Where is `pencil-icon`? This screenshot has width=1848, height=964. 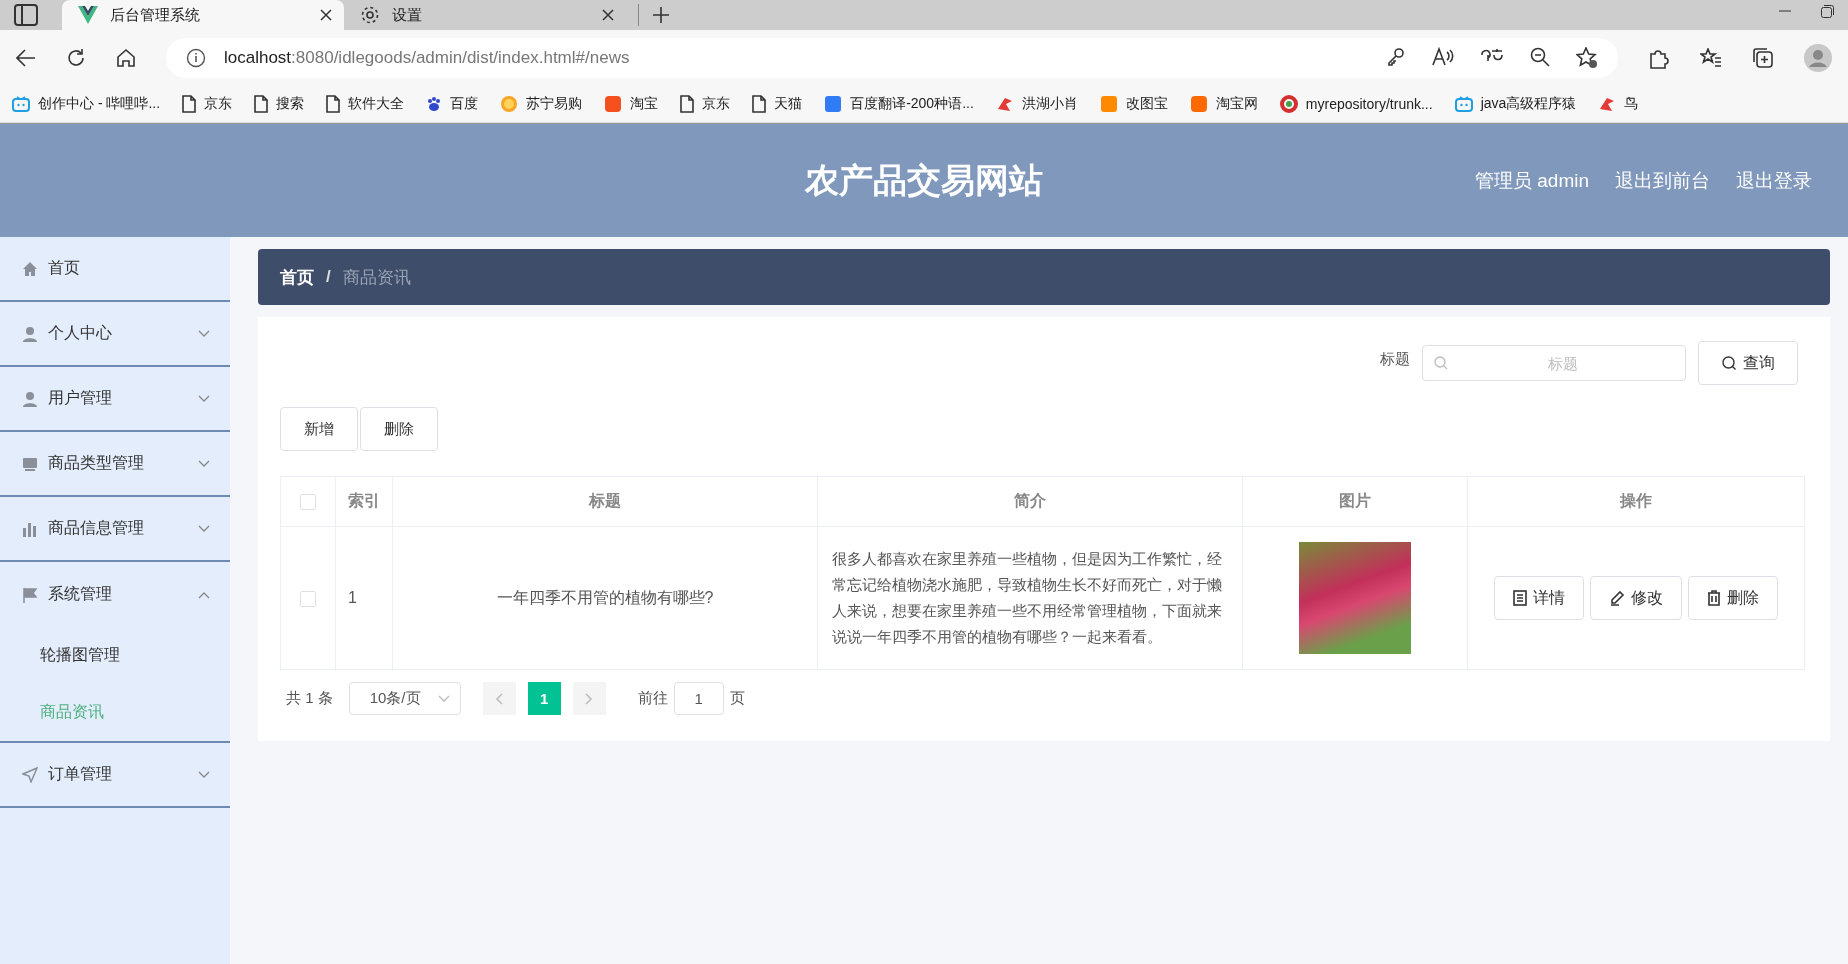 pencil-icon is located at coordinates (1617, 598).